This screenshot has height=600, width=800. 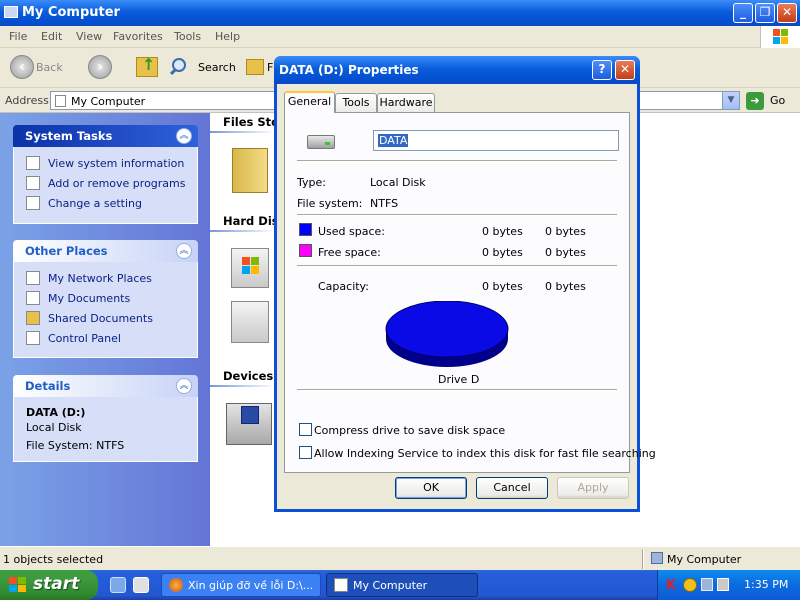 What do you see at coordinates (625, 70) in the screenshot?
I see `dialog-close-button: ✕` at bounding box center [625, 70].